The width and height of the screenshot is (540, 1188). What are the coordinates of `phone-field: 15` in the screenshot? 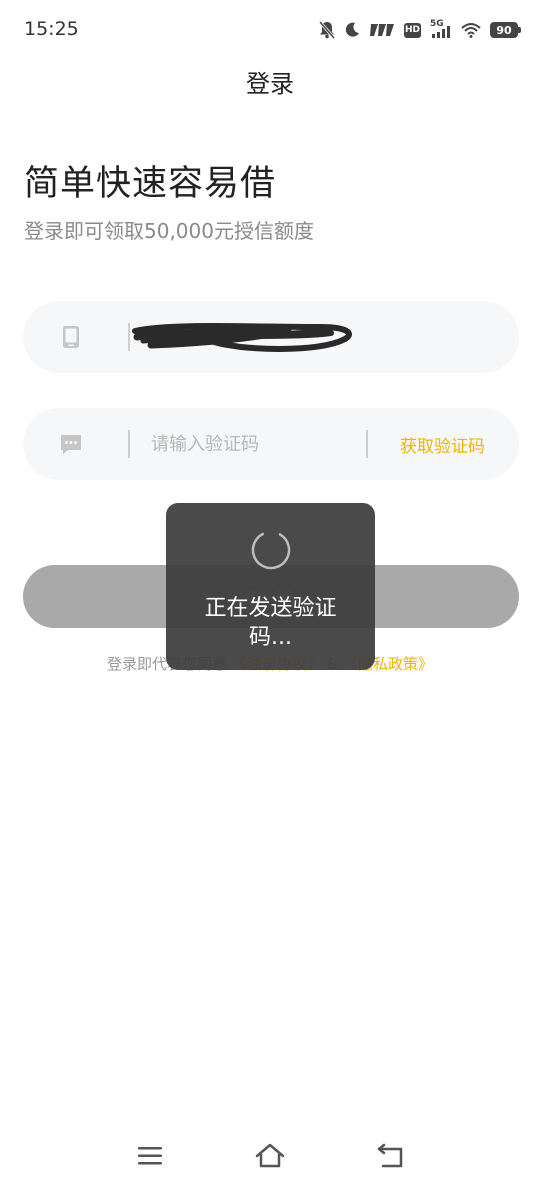 It's located at (271, 337).